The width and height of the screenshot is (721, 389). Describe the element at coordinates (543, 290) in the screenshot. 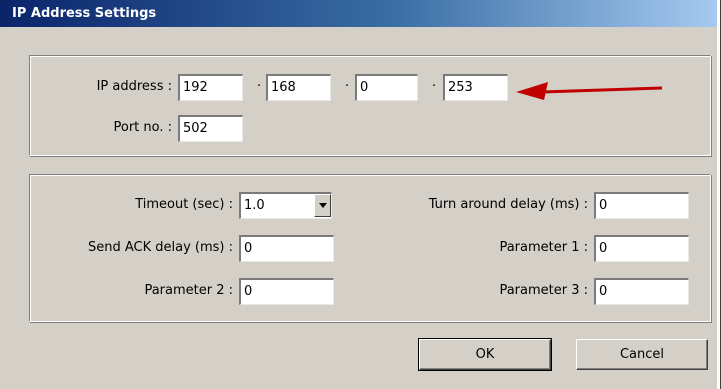

I see `parameter-3-label: Parameter 3 :` at that location.